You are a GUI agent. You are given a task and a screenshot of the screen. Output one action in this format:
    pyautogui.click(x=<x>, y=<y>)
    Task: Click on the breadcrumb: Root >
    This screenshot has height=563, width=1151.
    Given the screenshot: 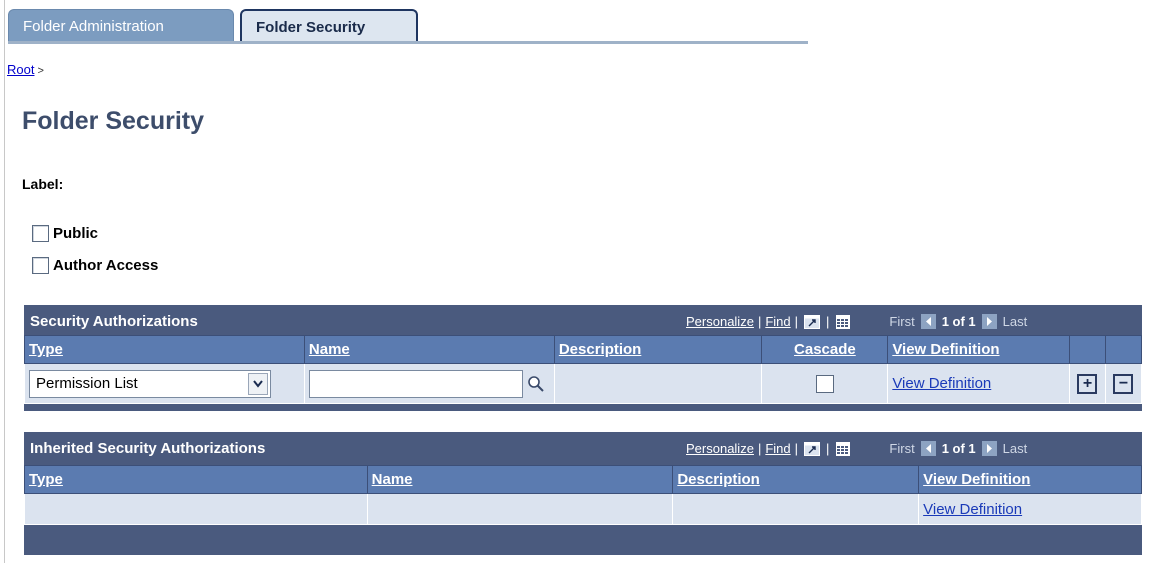 What is the action you would take?
    pyautogui.click(x=25, y=69)
    